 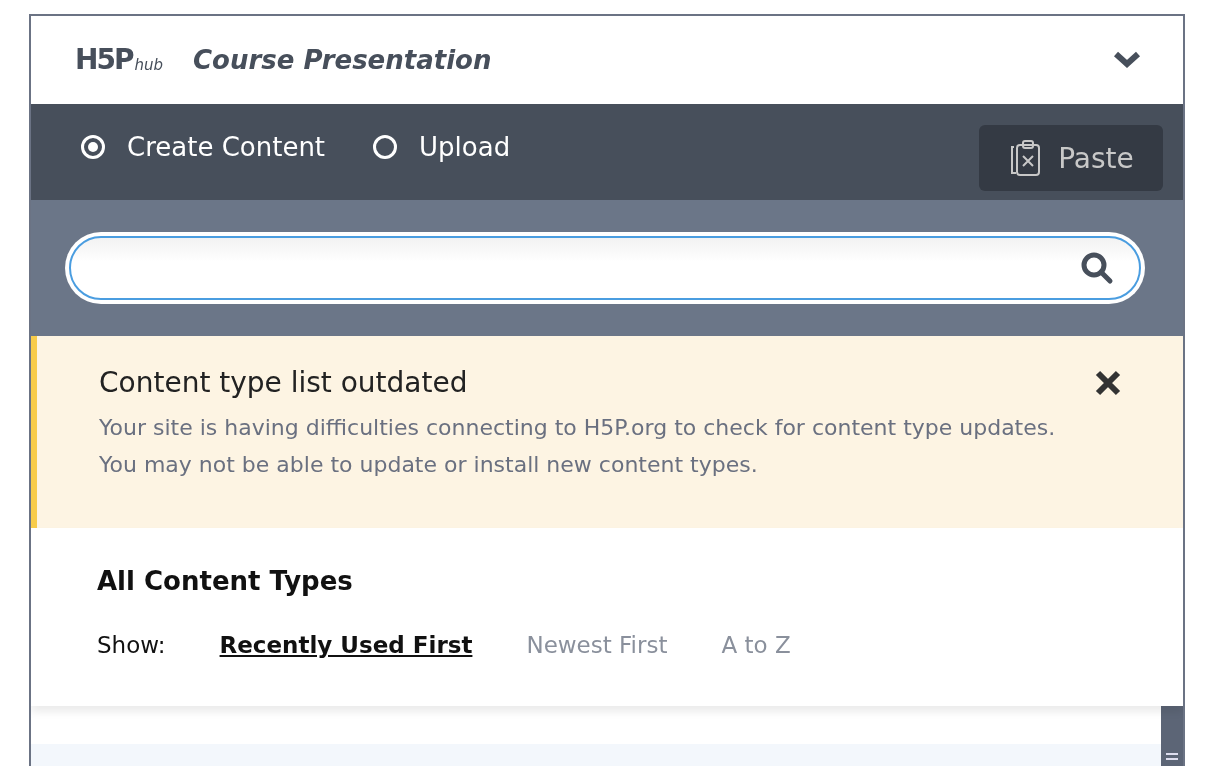 I want to click on mode-label: Upload, so click(x=465, y=147).